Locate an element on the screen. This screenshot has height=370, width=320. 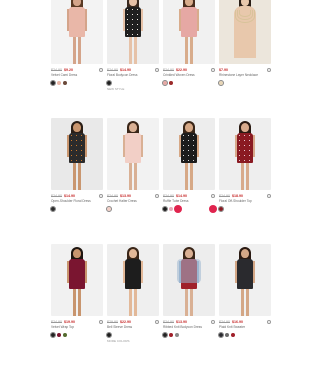
price: $24.90 $18.90 is located at coordinates (231, 196).